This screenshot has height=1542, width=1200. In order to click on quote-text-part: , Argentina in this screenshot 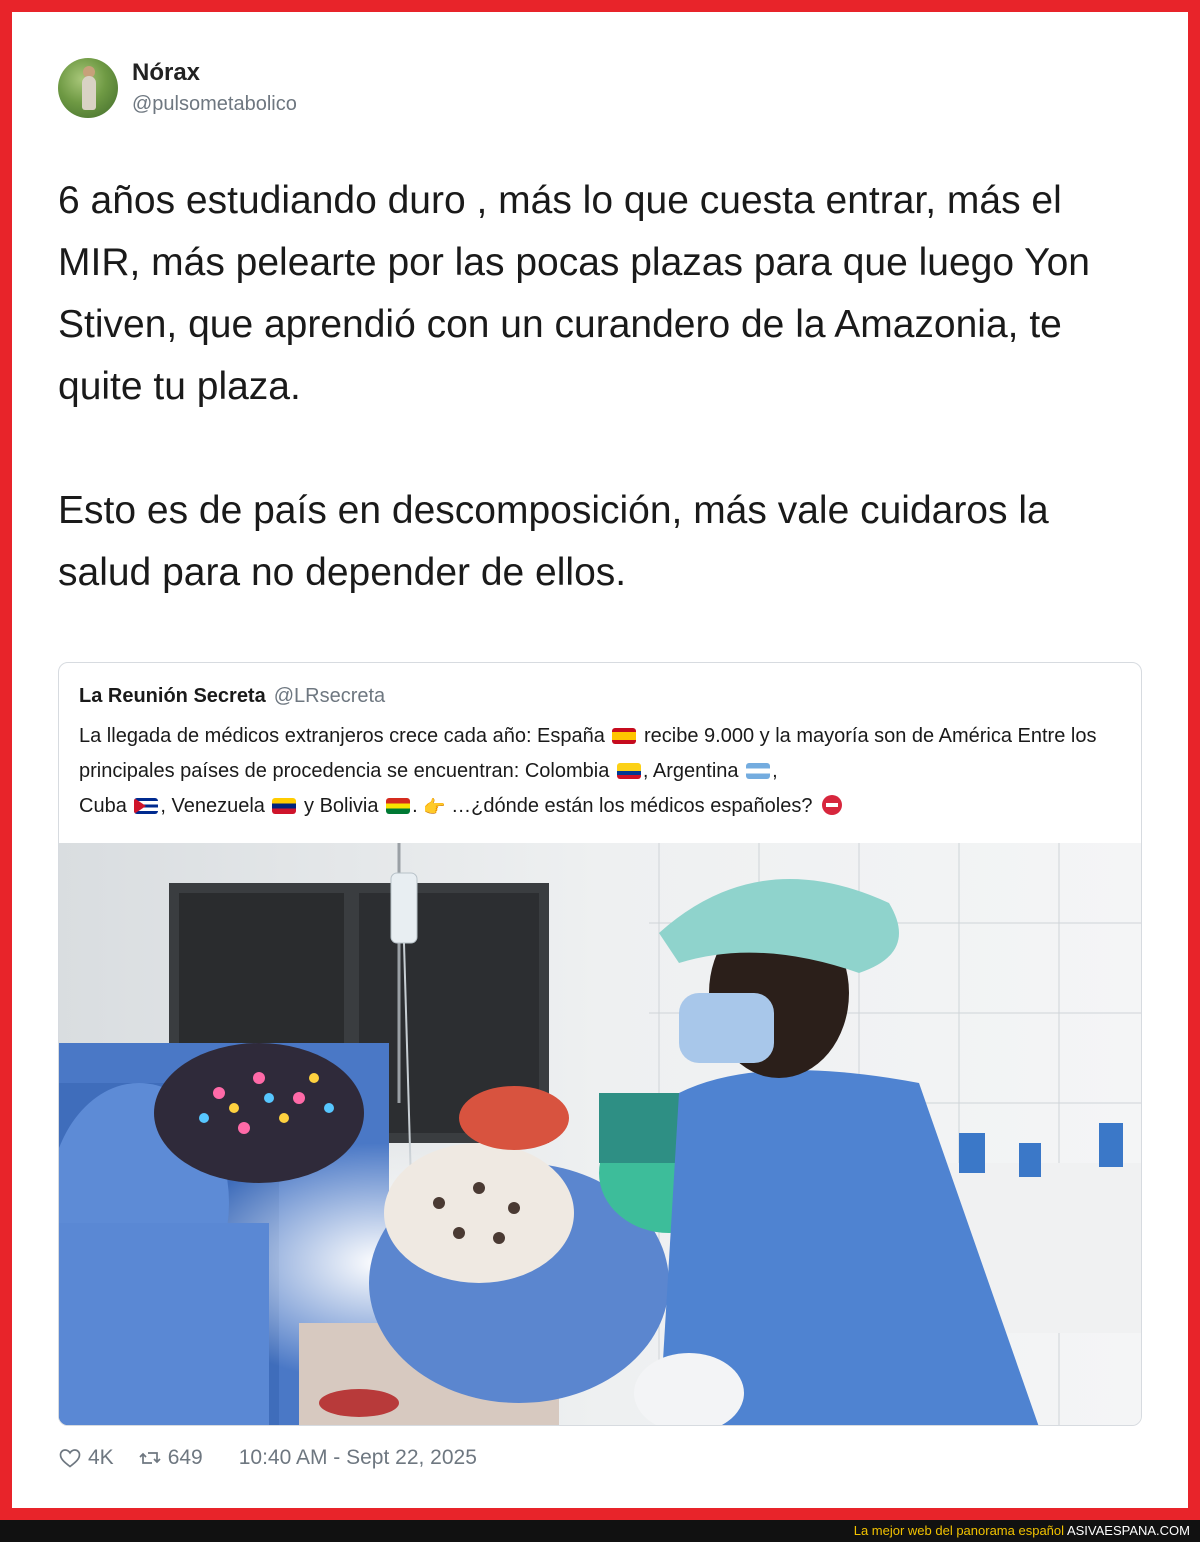, I will do `click(690, 771)`.